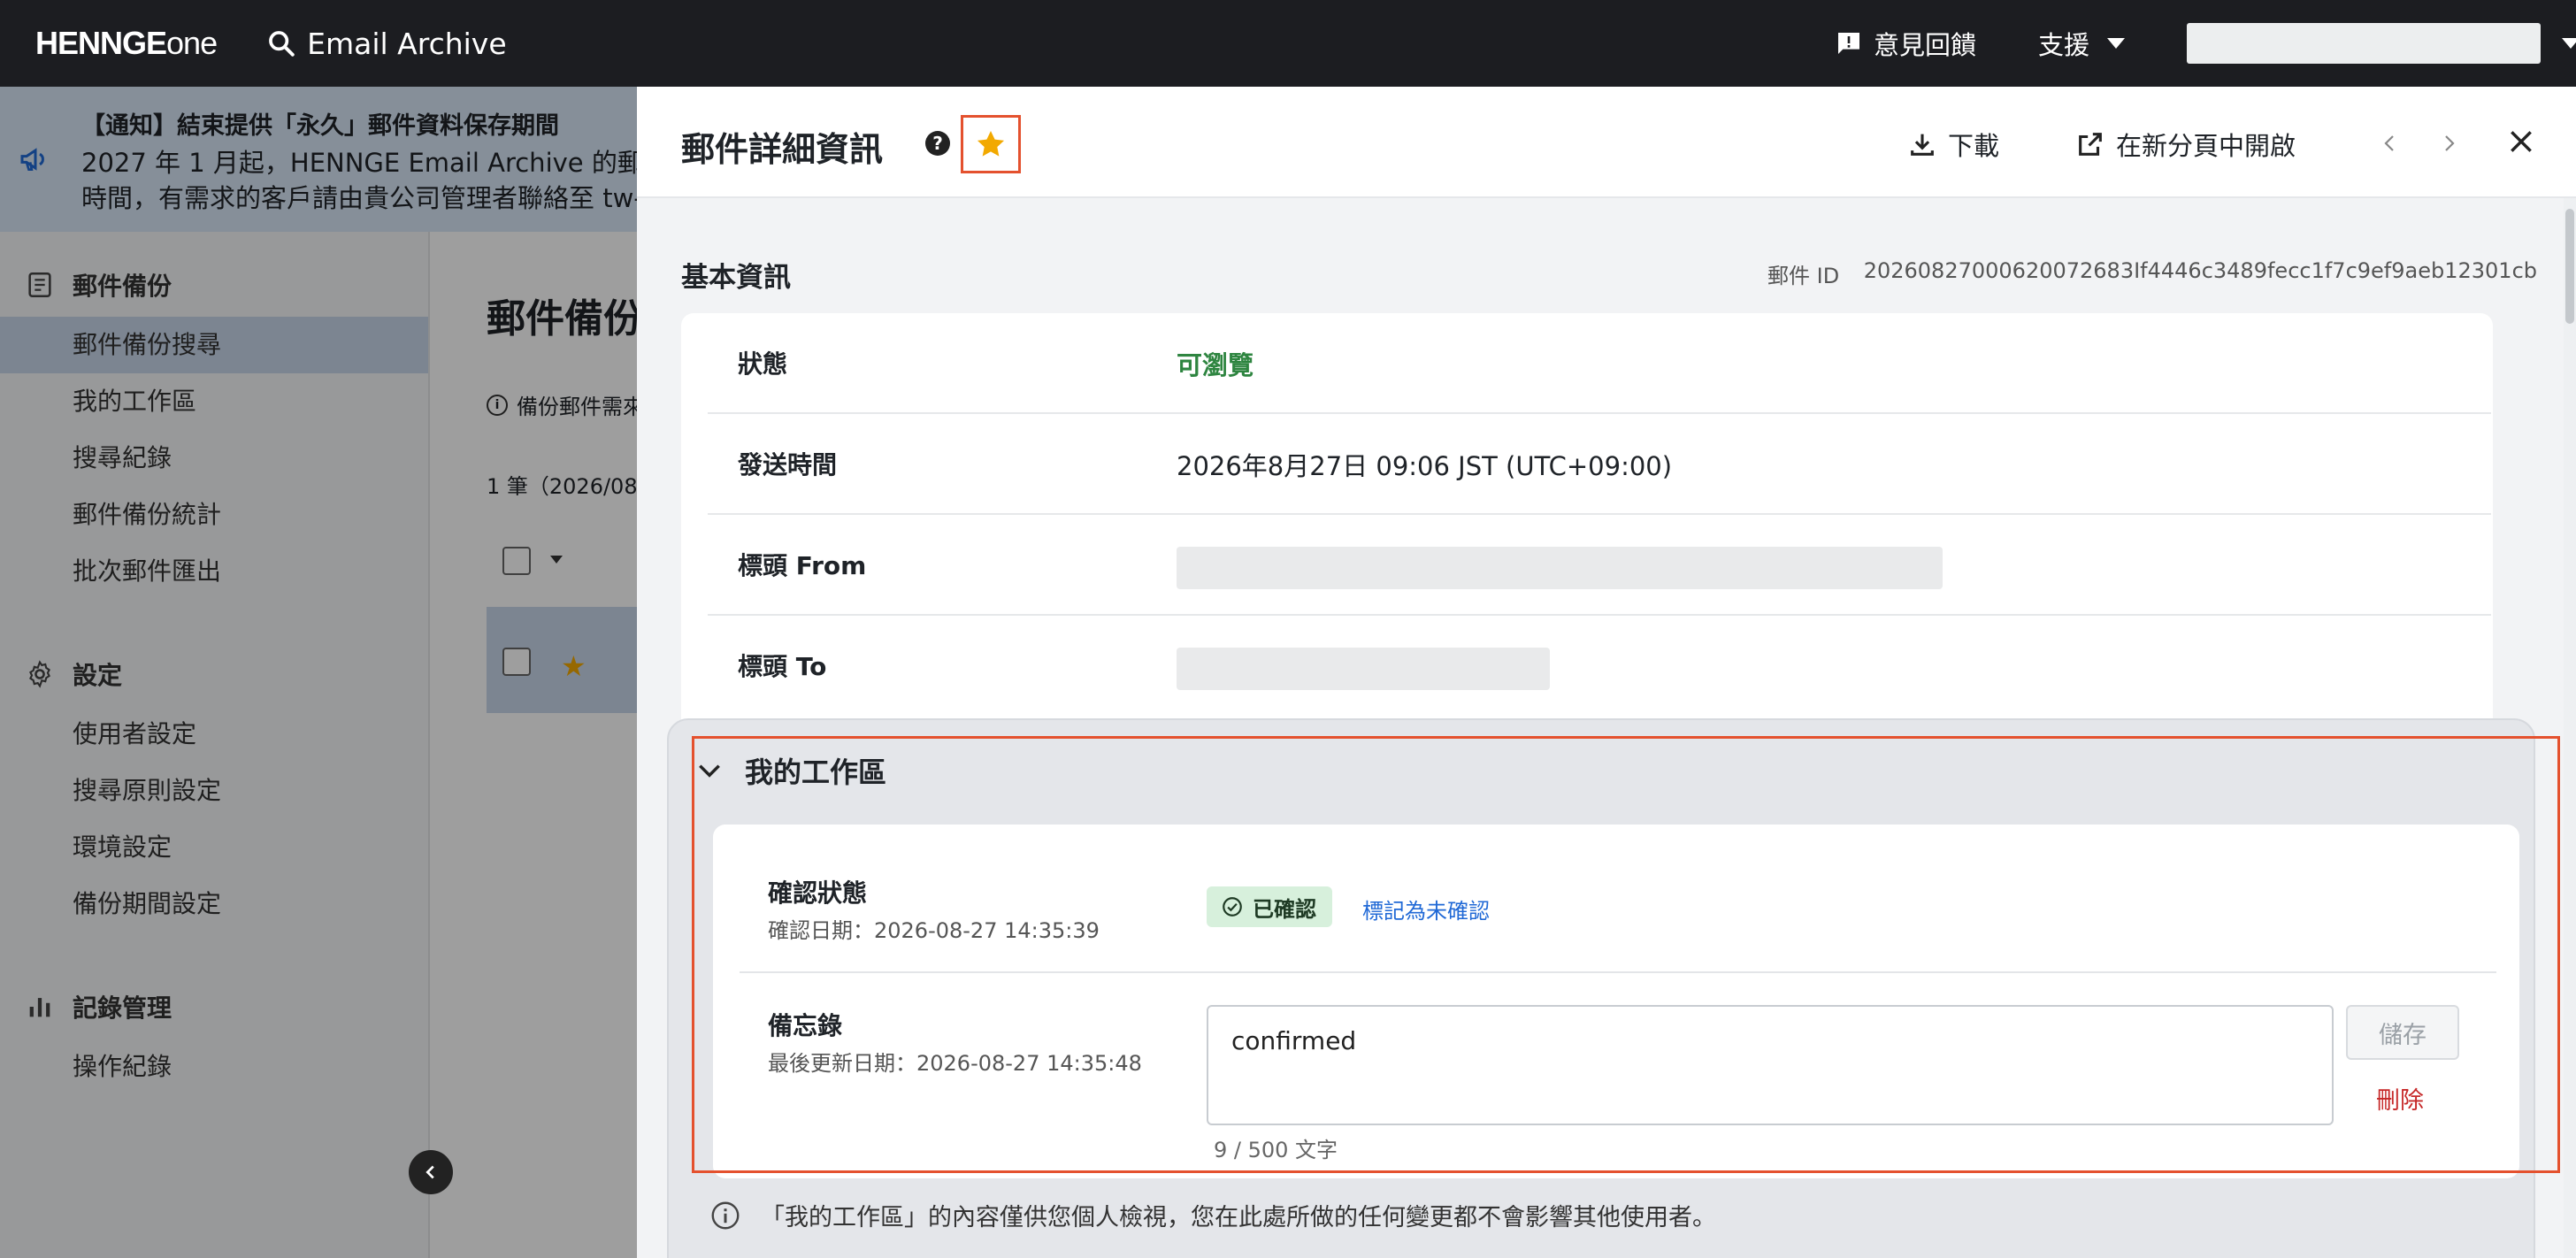 The width and height of the screenshot is (2576, 1258). What do you see at coordinates (802, 565) in the screenshot?
I see `field-label: 標頭 From` at bounding box center [802, 565].